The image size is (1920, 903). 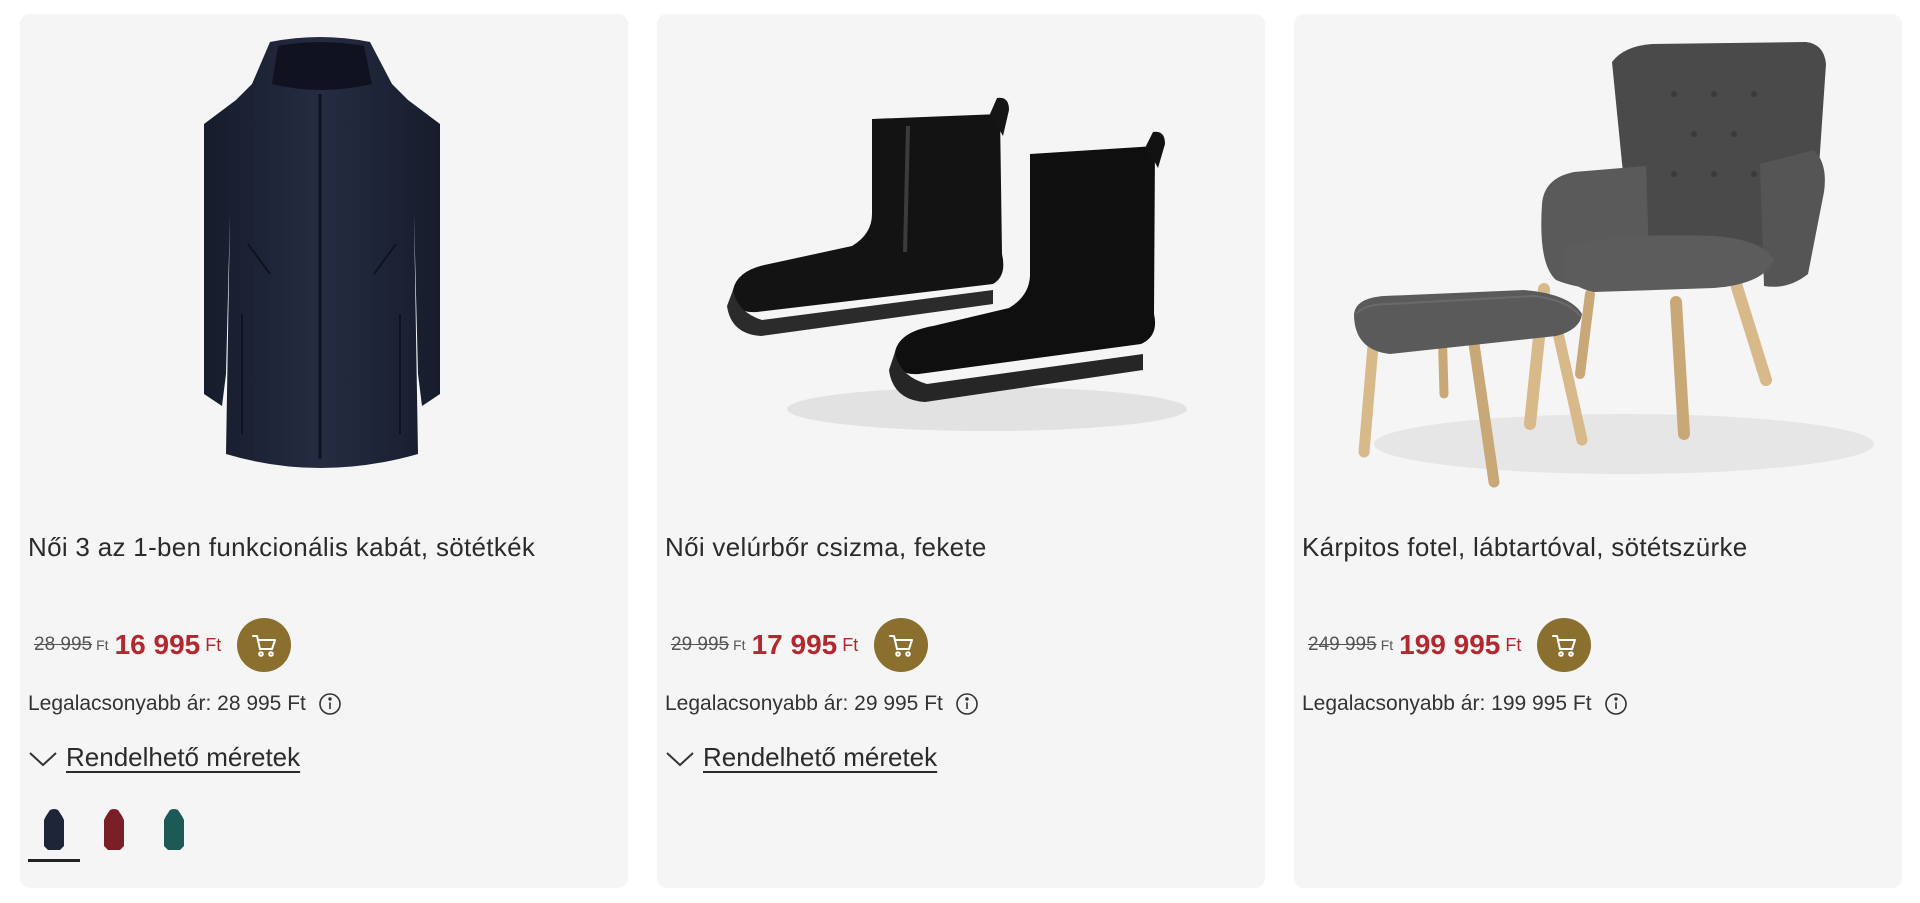 What do you see at coordinates (63, 644) in the screenshot?
I see `old-price: 28 995` at bounding box center [63, 644].